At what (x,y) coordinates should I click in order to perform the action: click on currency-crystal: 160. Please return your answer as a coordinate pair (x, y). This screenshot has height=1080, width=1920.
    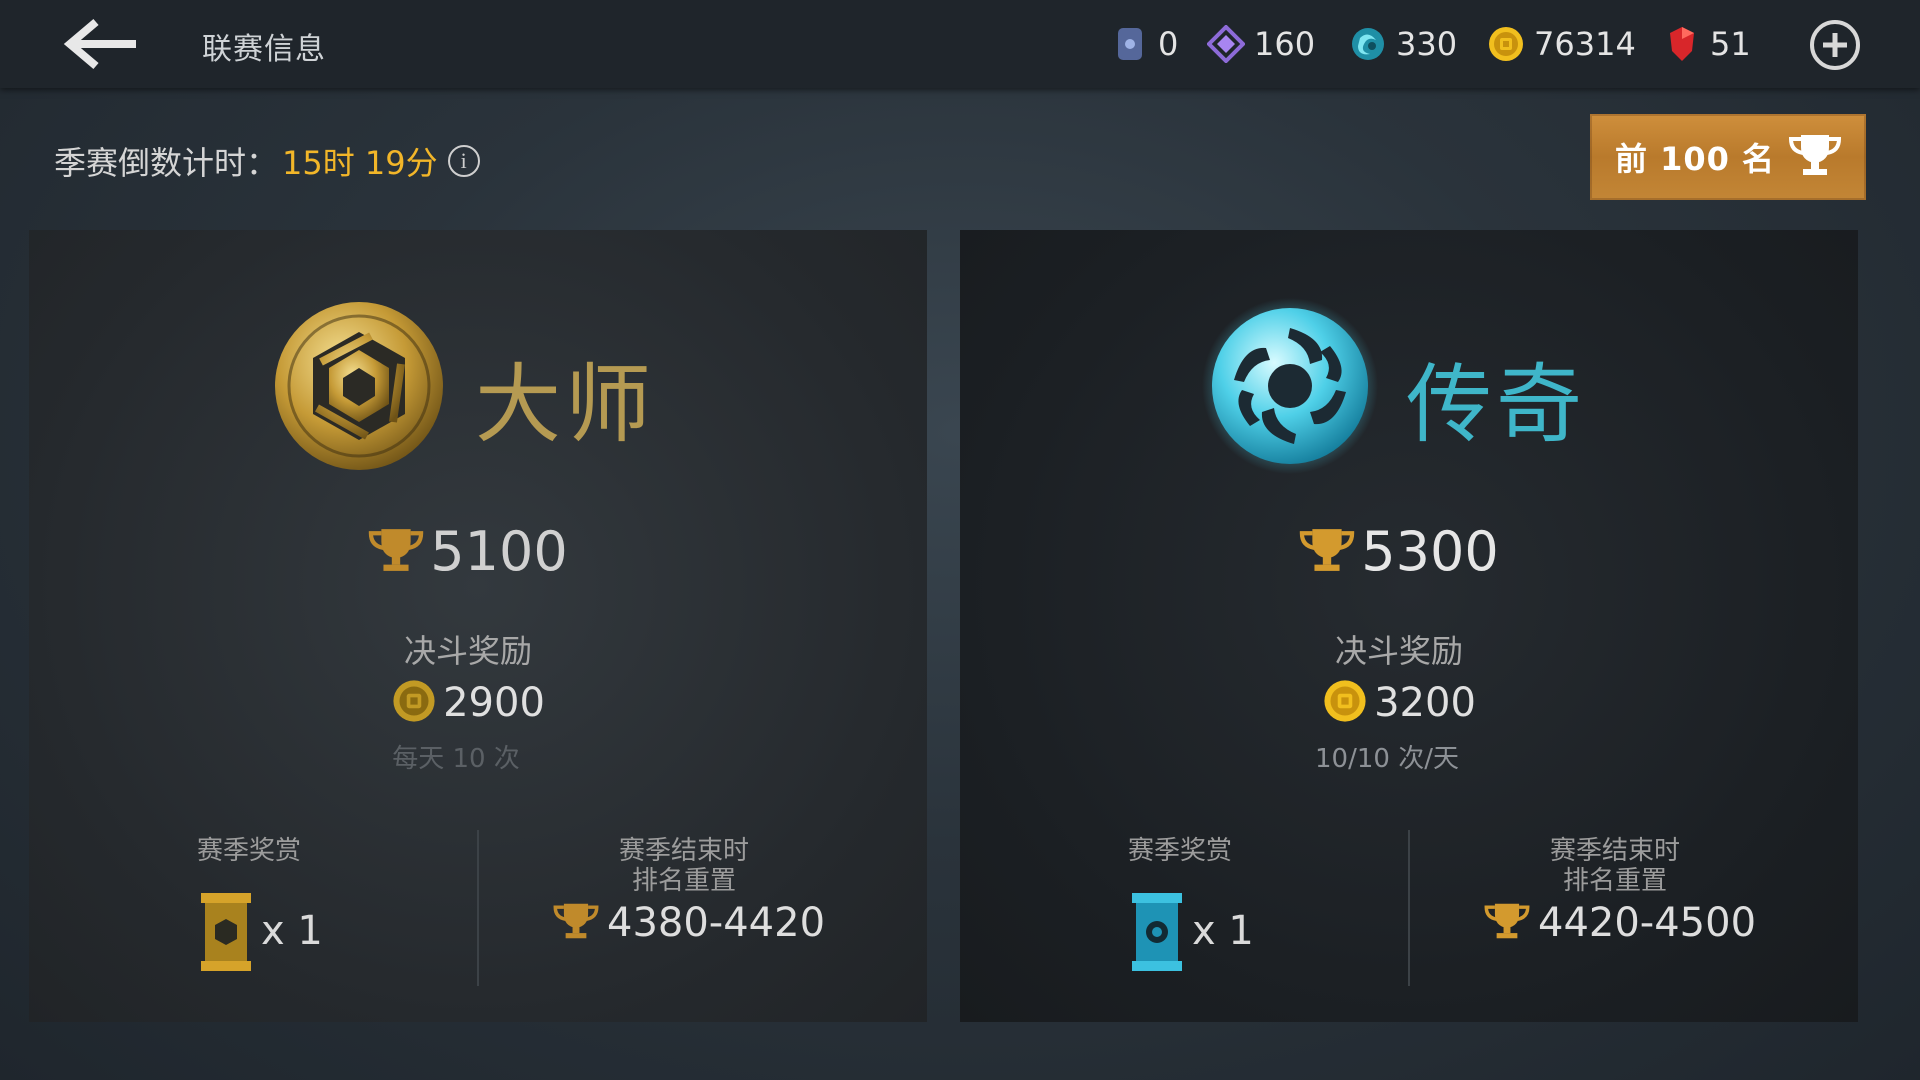
    Looking at the image, I should click on (1260, 44).